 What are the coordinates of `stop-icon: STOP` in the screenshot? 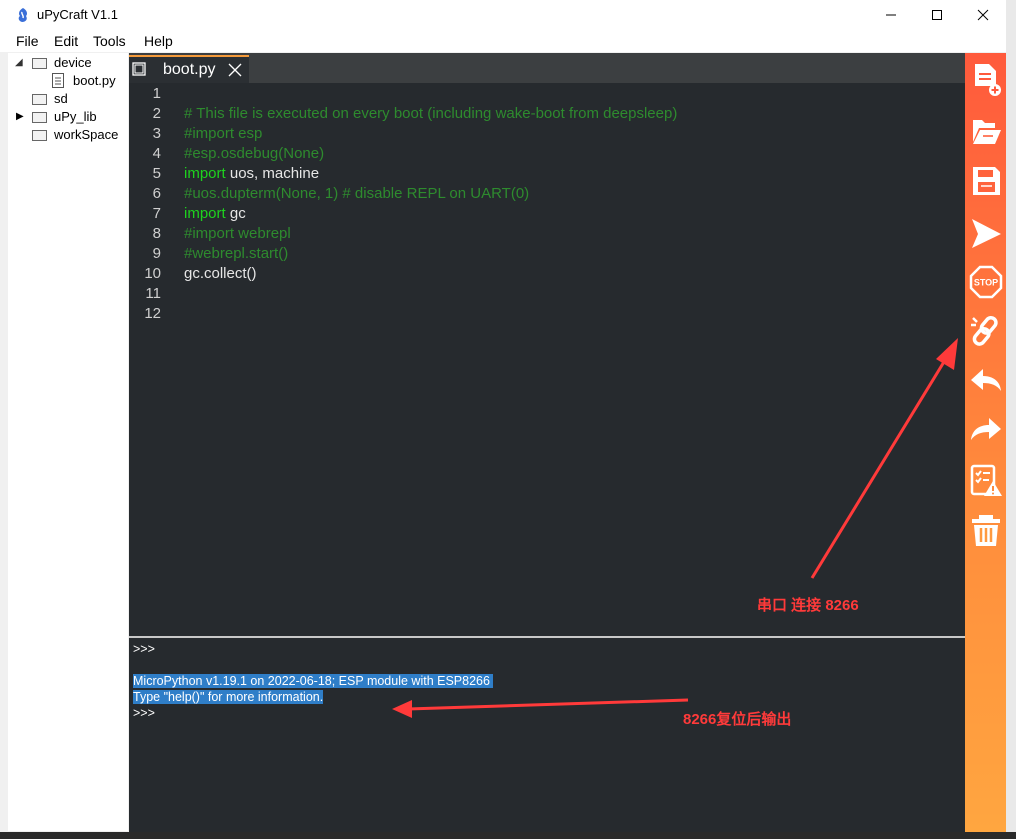 It's located at (986, 282).